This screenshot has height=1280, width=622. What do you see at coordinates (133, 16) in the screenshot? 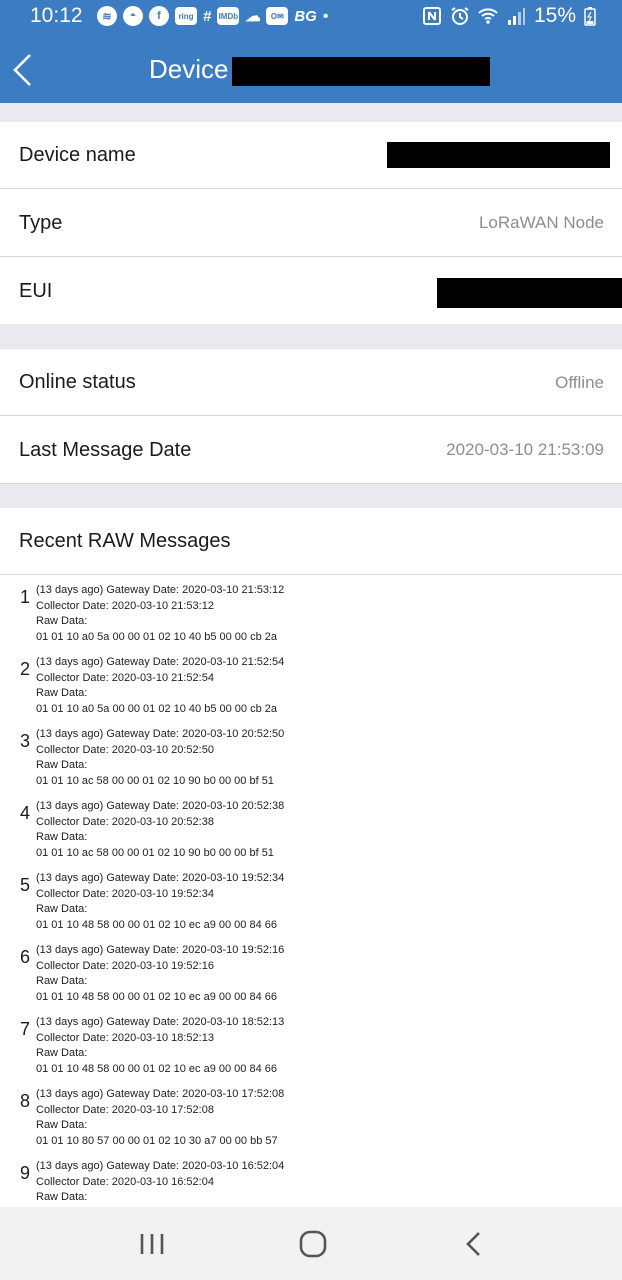
I see `messenger-icon: ◓` at bounding box center [133, 16].